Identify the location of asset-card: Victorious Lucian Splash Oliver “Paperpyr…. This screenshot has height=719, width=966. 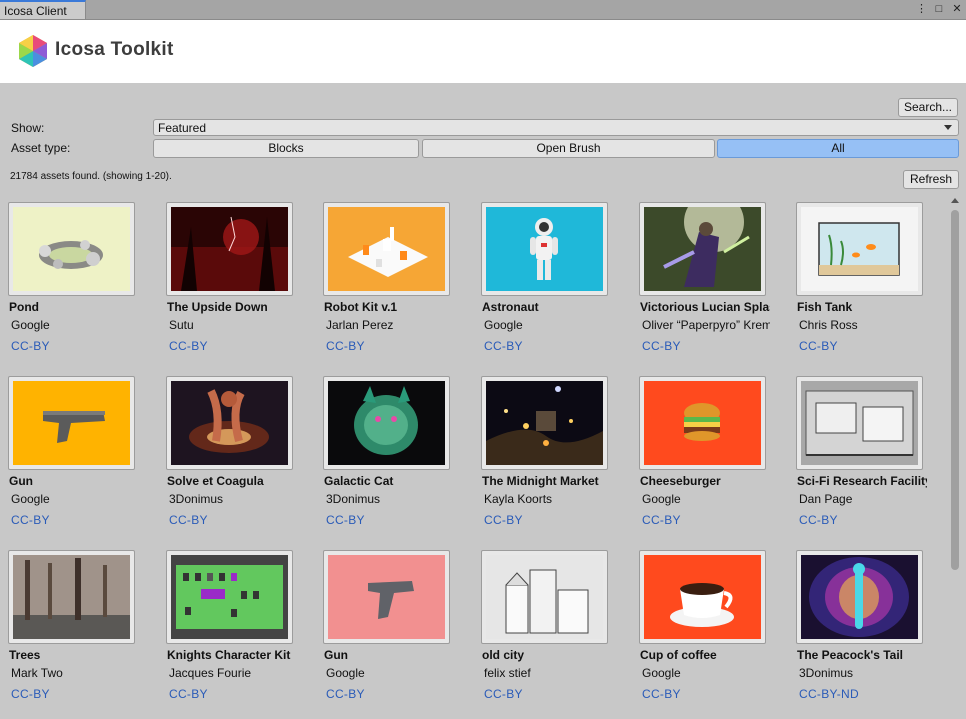
(714, 287).